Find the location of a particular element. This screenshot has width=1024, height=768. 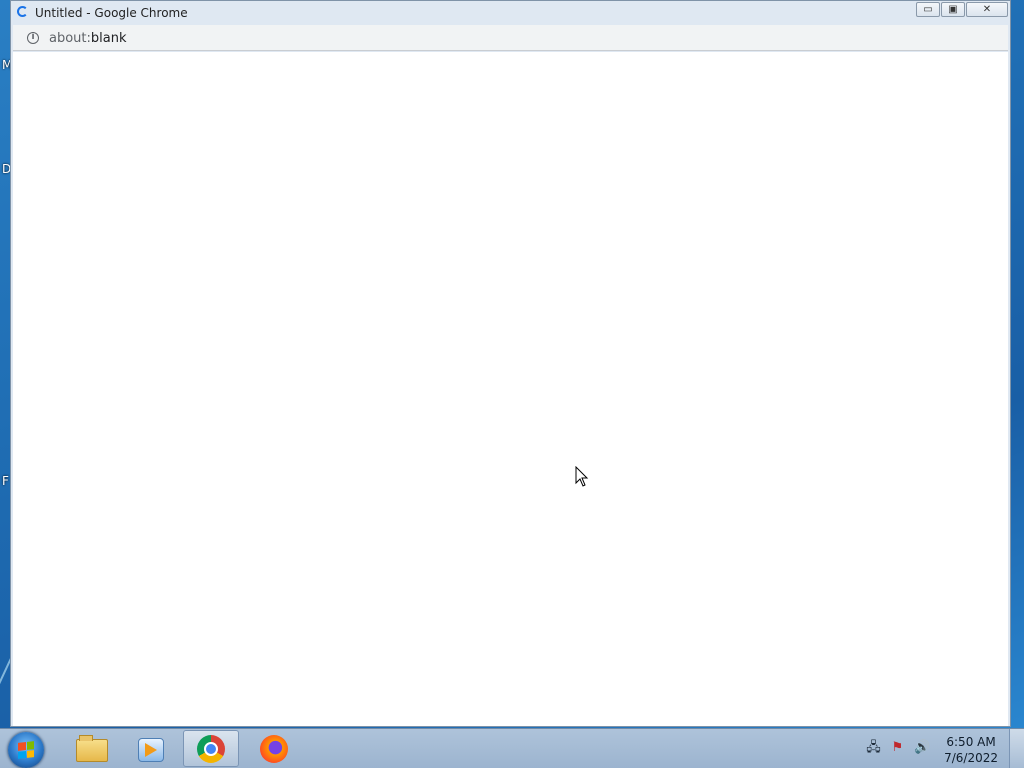

windows-logo-icon is located at coordinates (26, 750).